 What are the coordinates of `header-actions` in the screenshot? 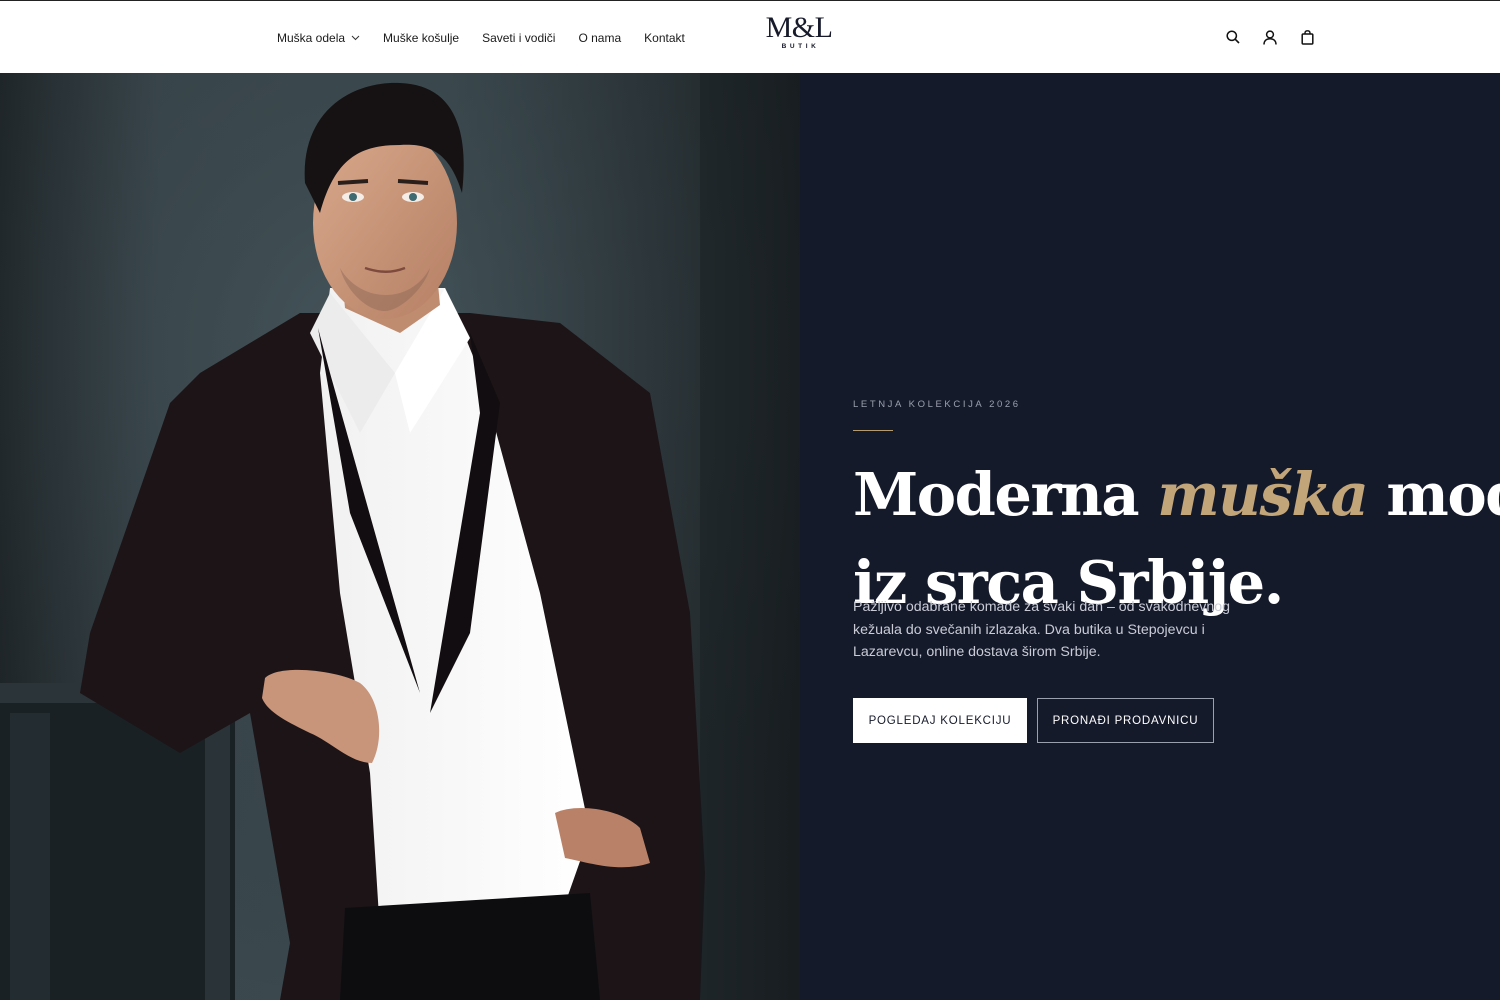 It's located at (1279, 37).